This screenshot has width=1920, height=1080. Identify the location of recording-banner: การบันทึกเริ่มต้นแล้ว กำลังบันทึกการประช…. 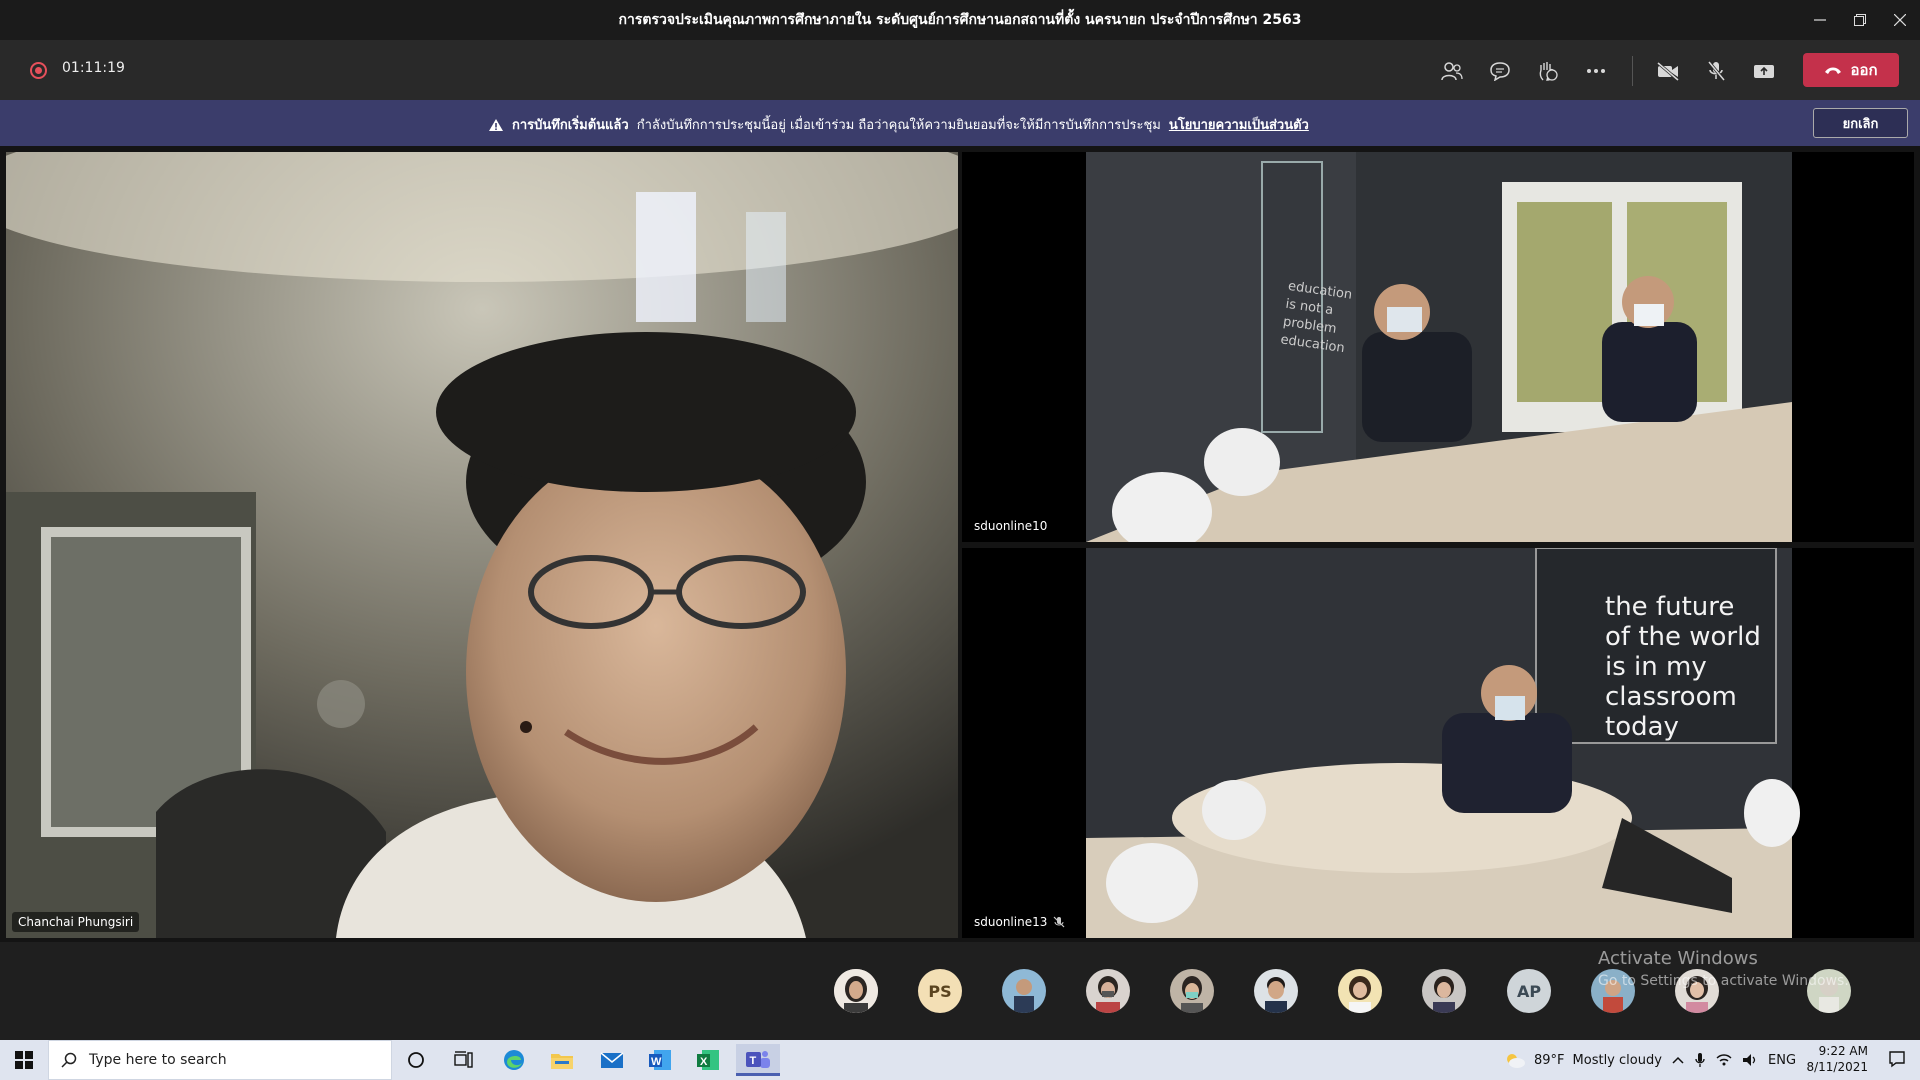
(960, 123).